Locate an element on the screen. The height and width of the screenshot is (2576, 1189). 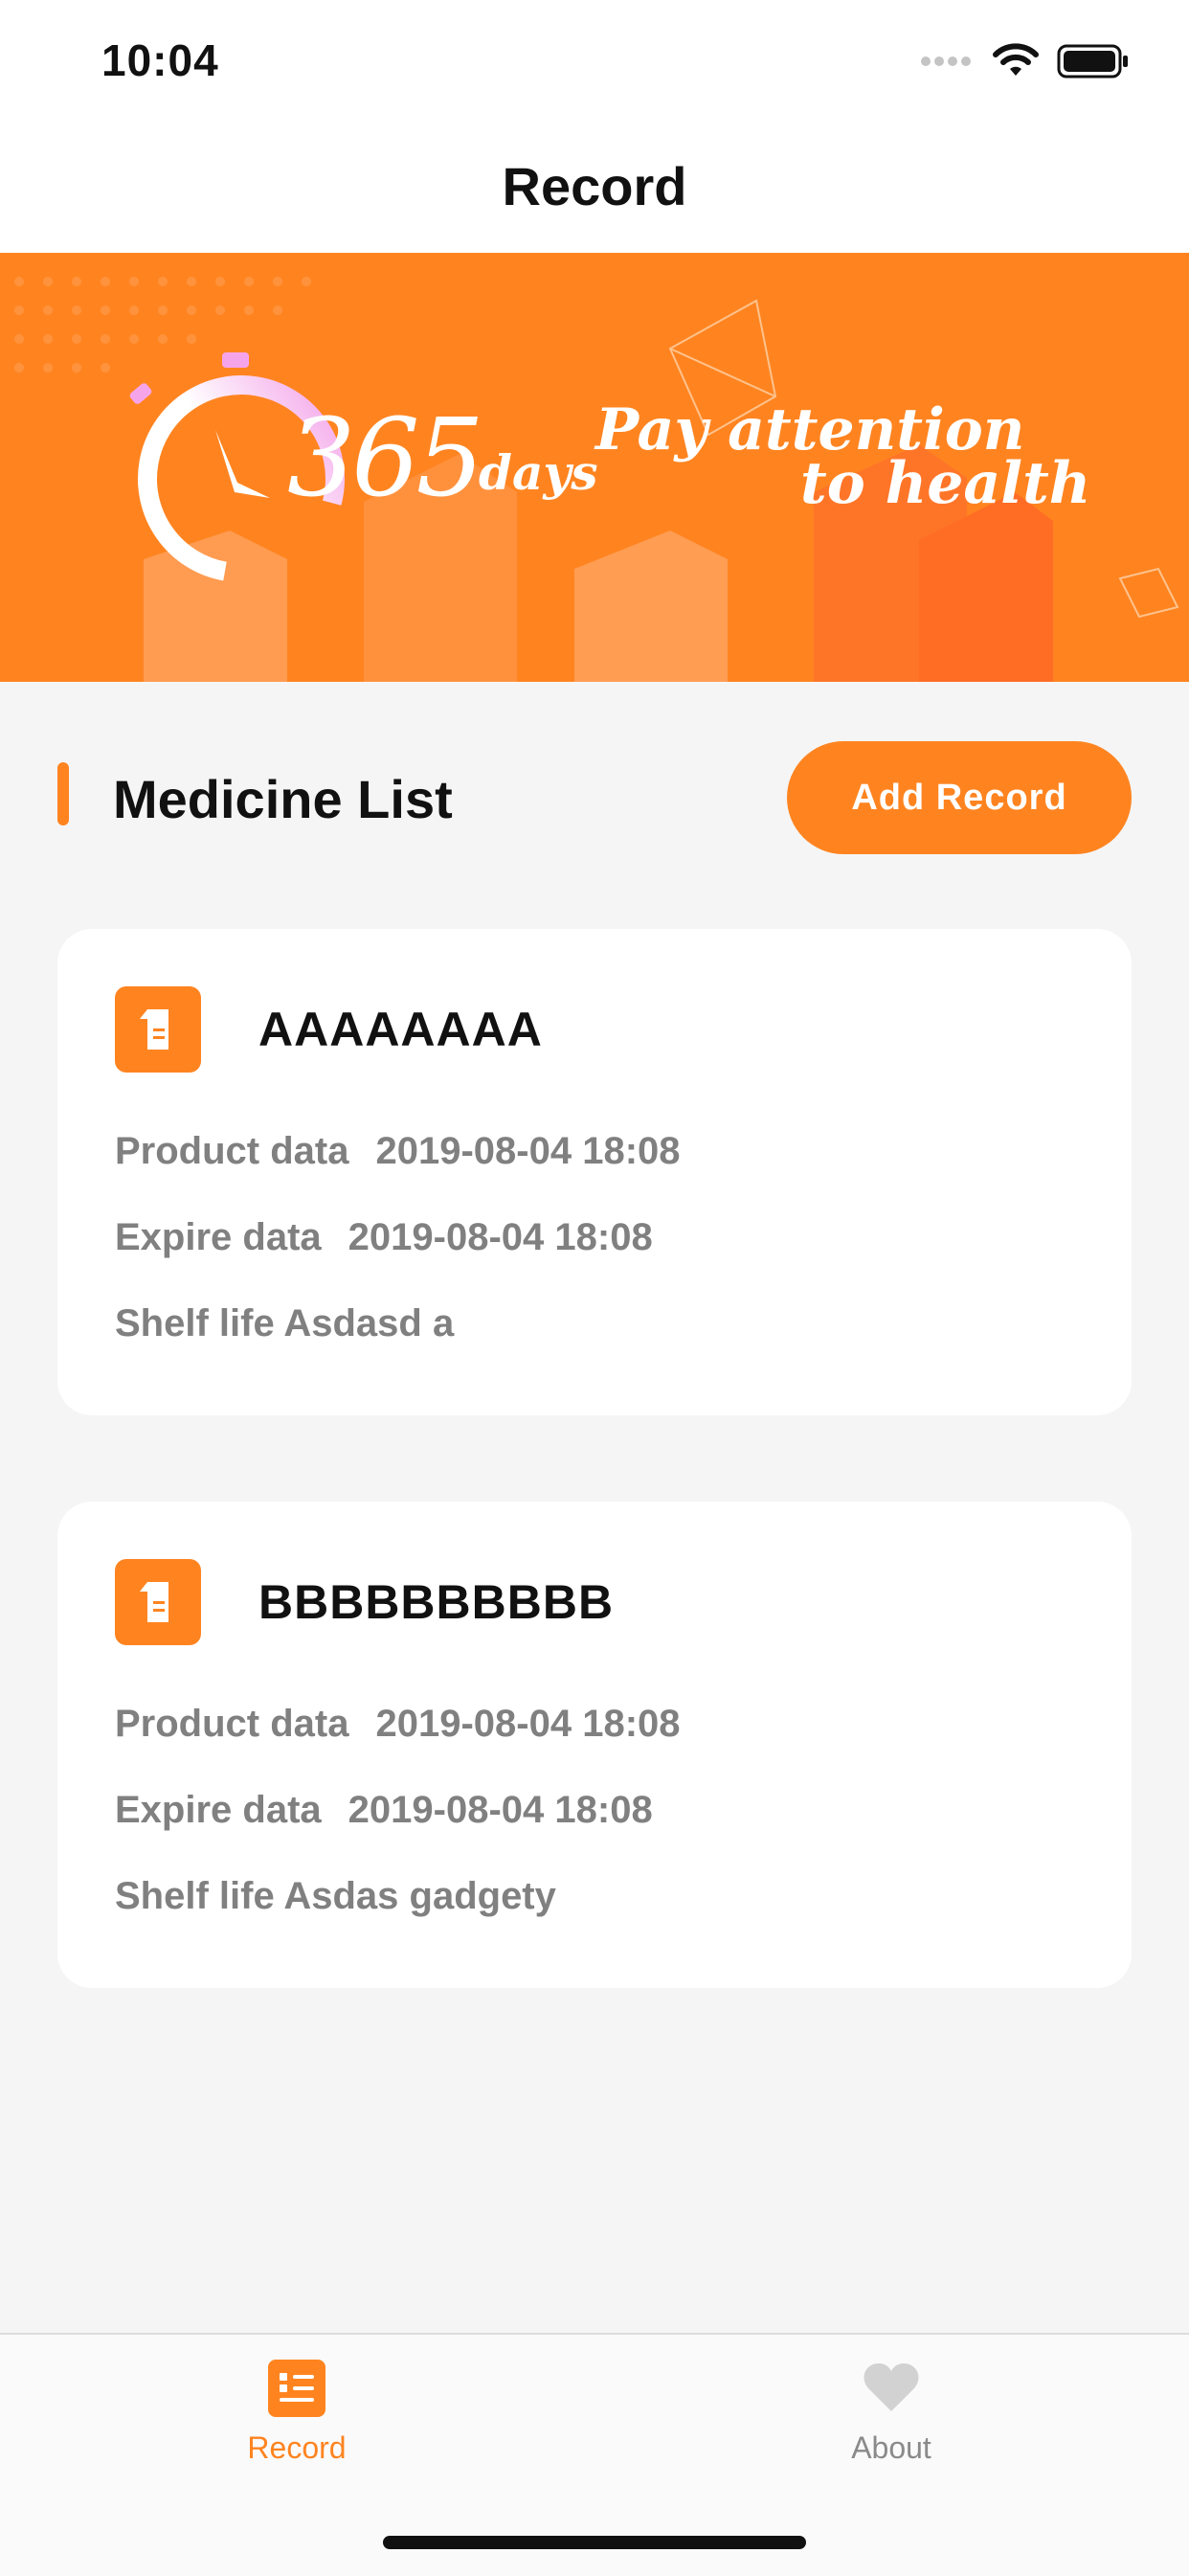
medicine-name: BBBBBBBBBB is located at coordinates (436, 1602).